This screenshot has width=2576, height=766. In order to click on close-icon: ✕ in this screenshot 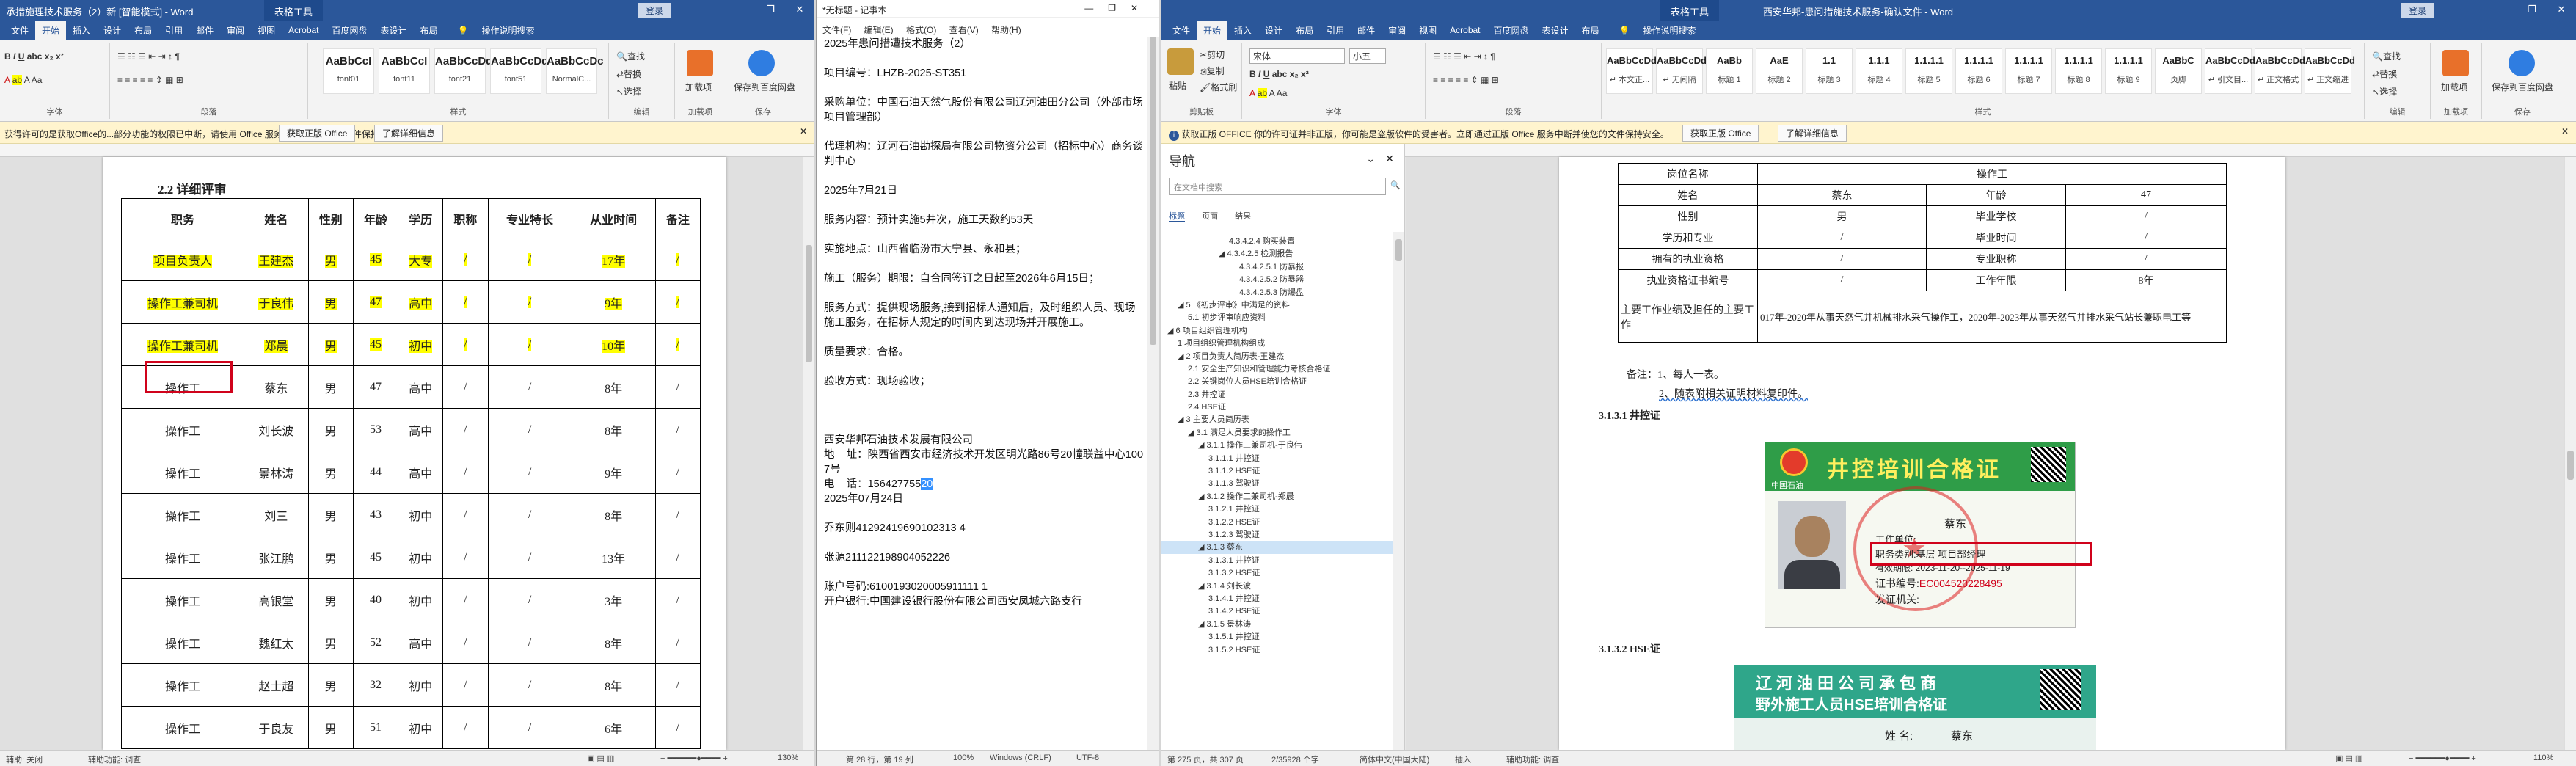, I will do `click(799, 7)`.